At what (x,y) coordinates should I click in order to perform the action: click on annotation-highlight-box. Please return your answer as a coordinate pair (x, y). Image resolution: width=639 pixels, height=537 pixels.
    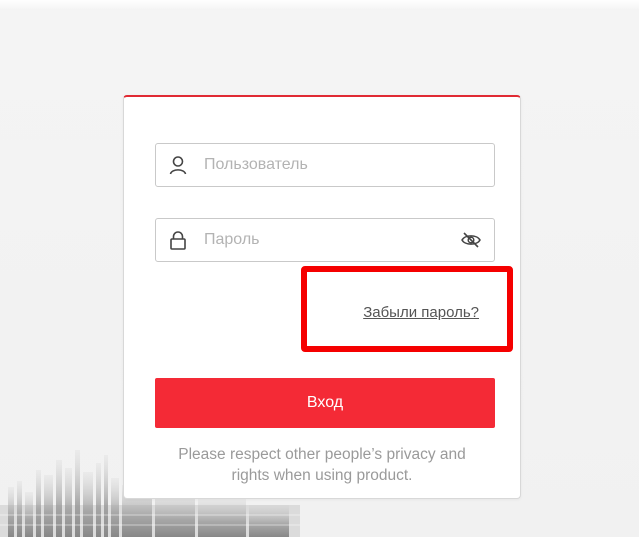
    Looking at the image, I should click on (407, 309).